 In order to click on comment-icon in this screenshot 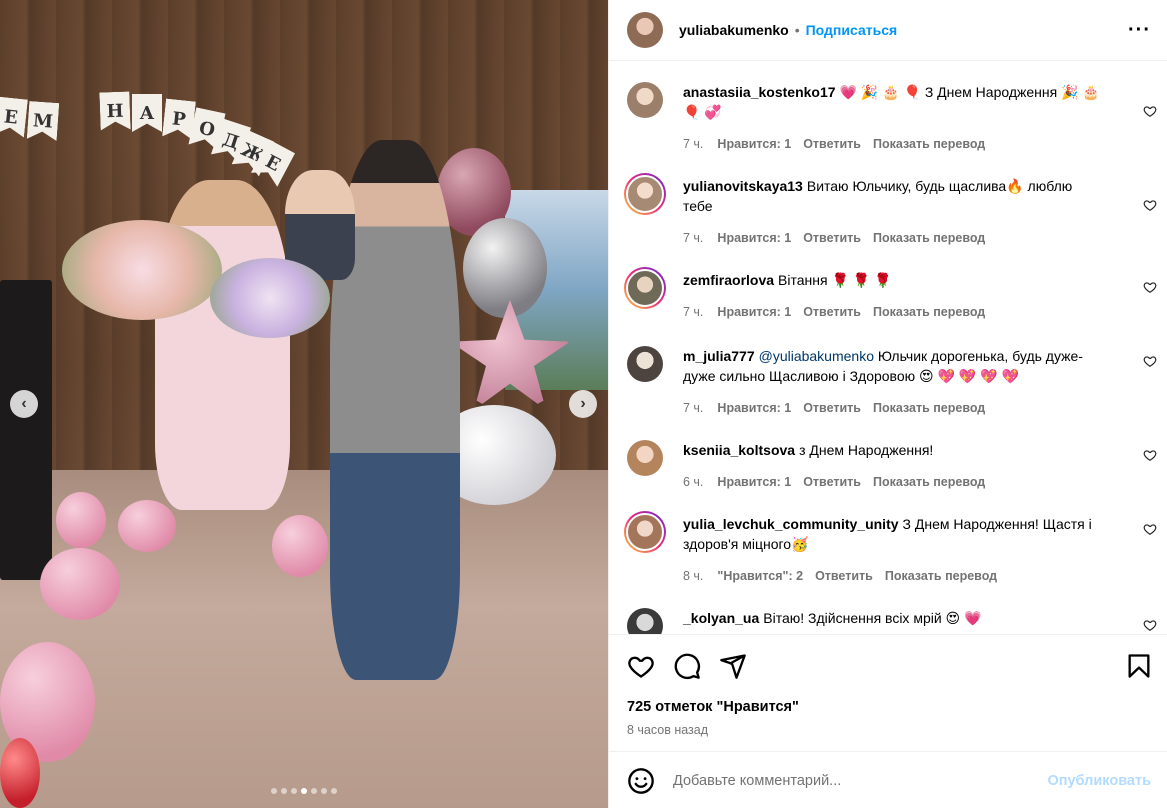, I will do `click(687, 666)`.